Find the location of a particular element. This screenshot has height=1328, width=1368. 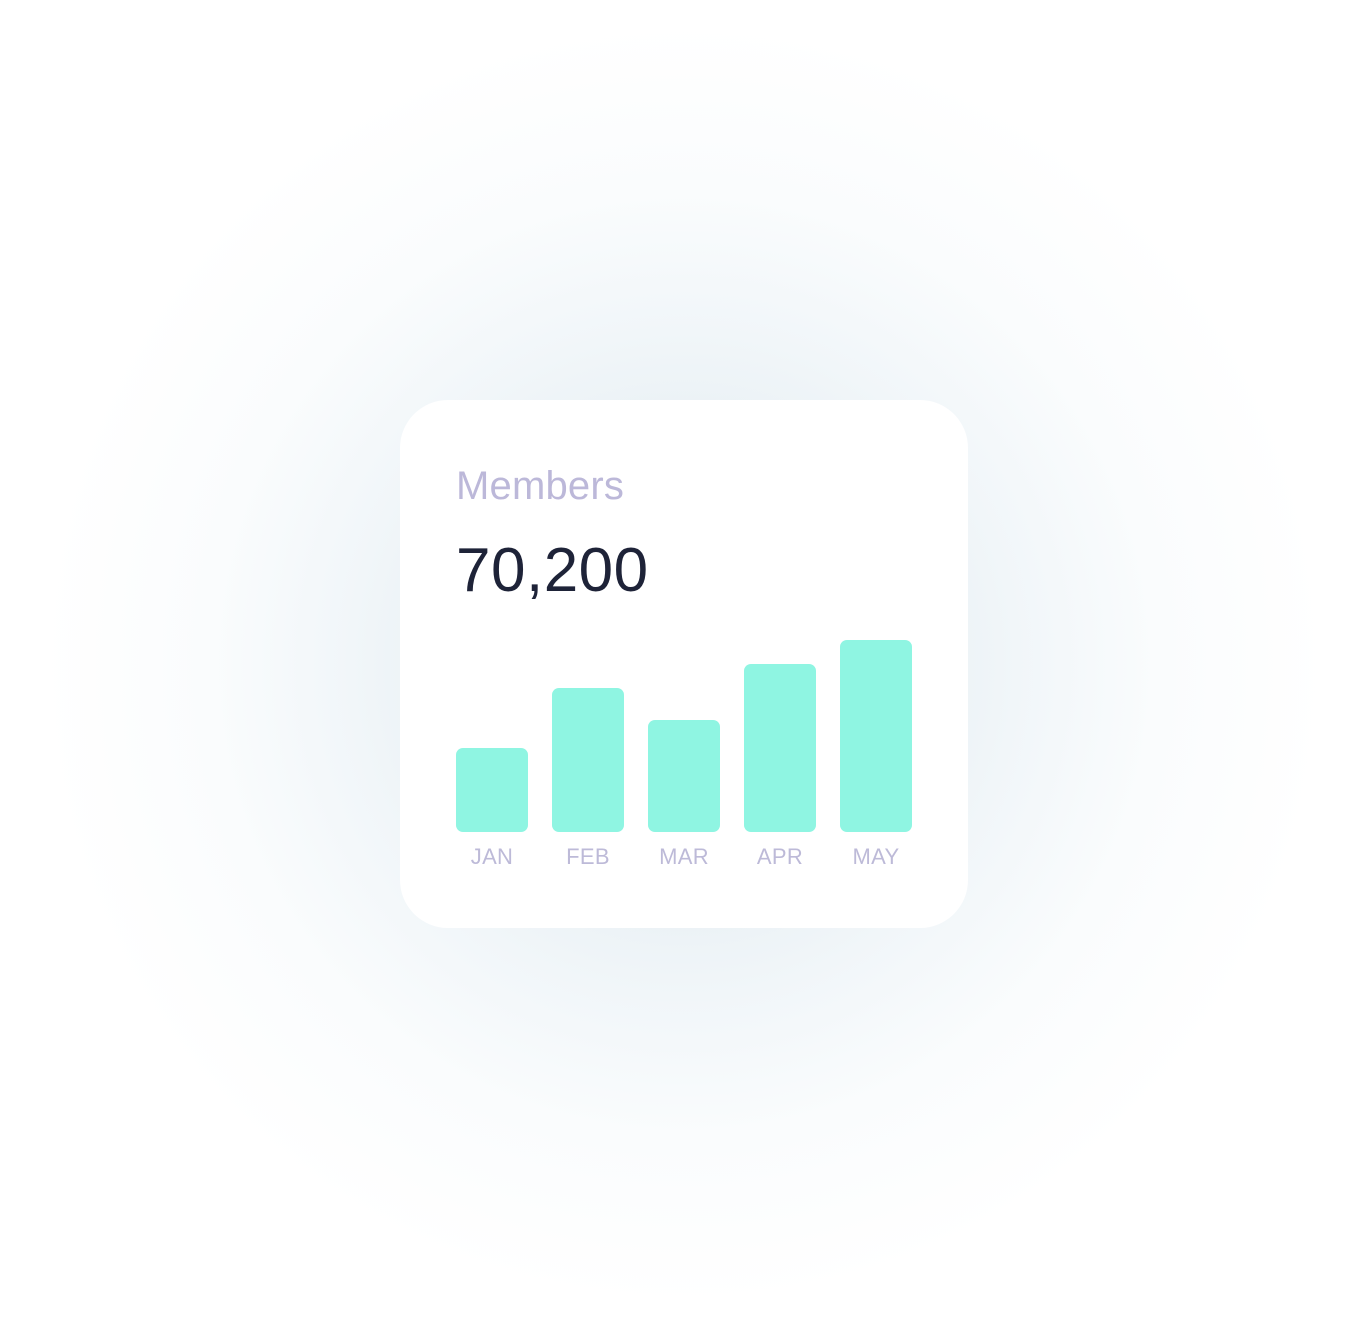

x-tick-label-may: MAY is located at coordinates (876, 856).